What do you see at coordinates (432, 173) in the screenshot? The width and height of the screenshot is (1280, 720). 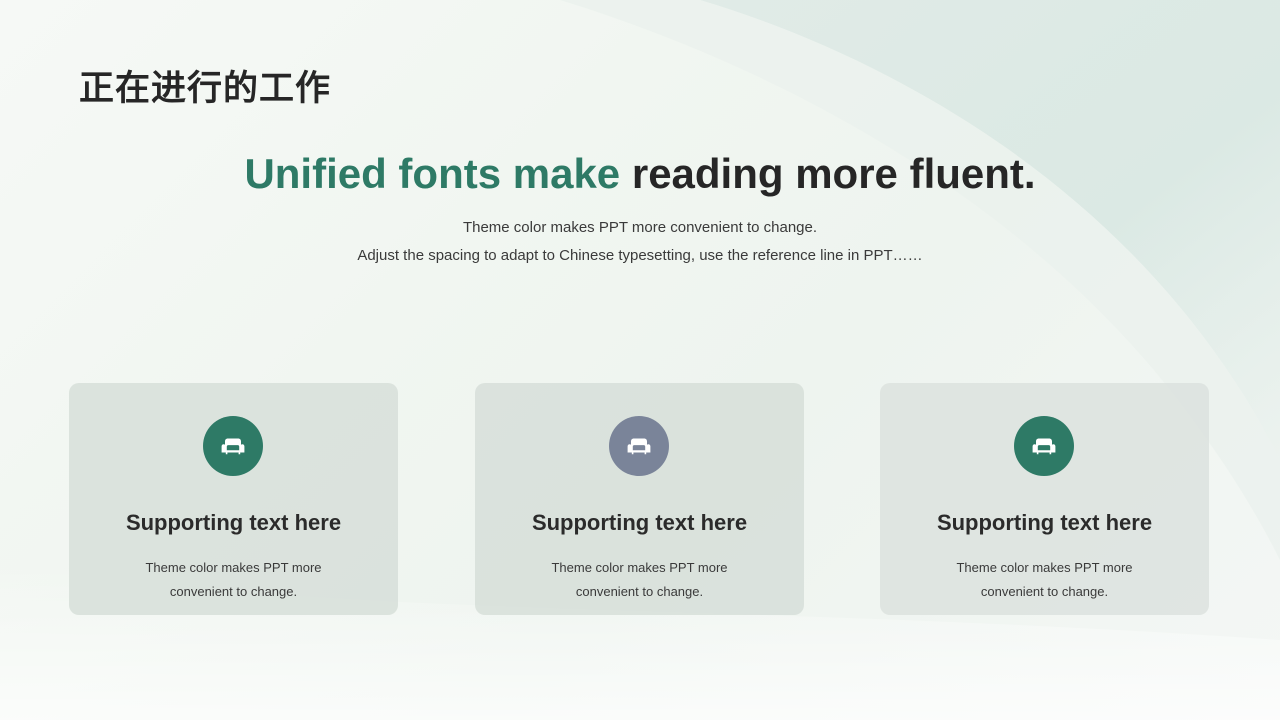 I see `headline-accent: Unified fonts make` at bounding box center [432, 173].